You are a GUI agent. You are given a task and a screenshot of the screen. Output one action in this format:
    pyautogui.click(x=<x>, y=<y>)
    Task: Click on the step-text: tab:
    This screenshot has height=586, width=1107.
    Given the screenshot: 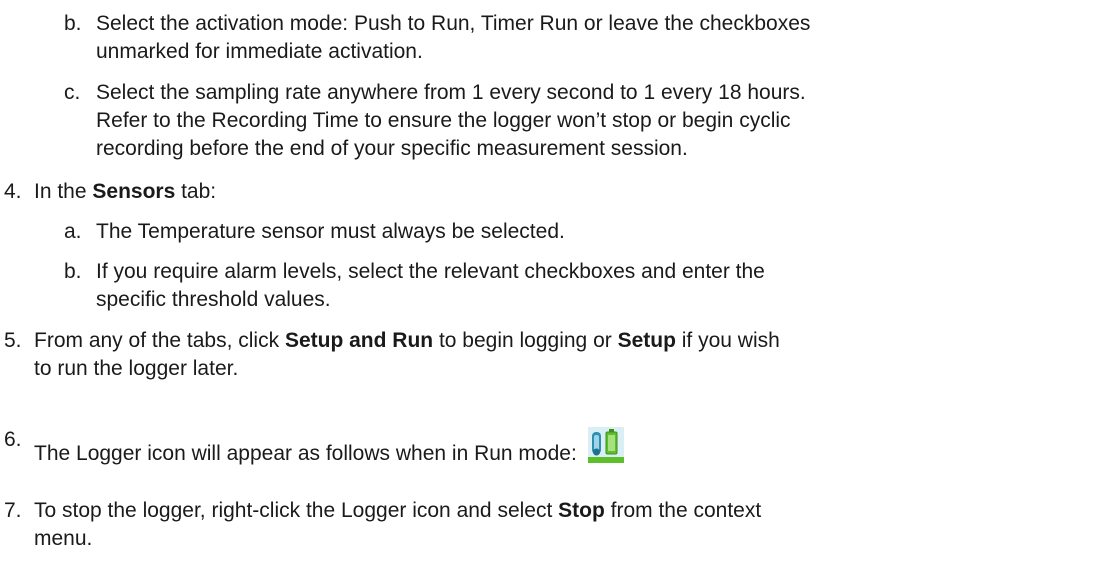 What is the action you would take?
    pyautogui.click(x=196, y=191)
    